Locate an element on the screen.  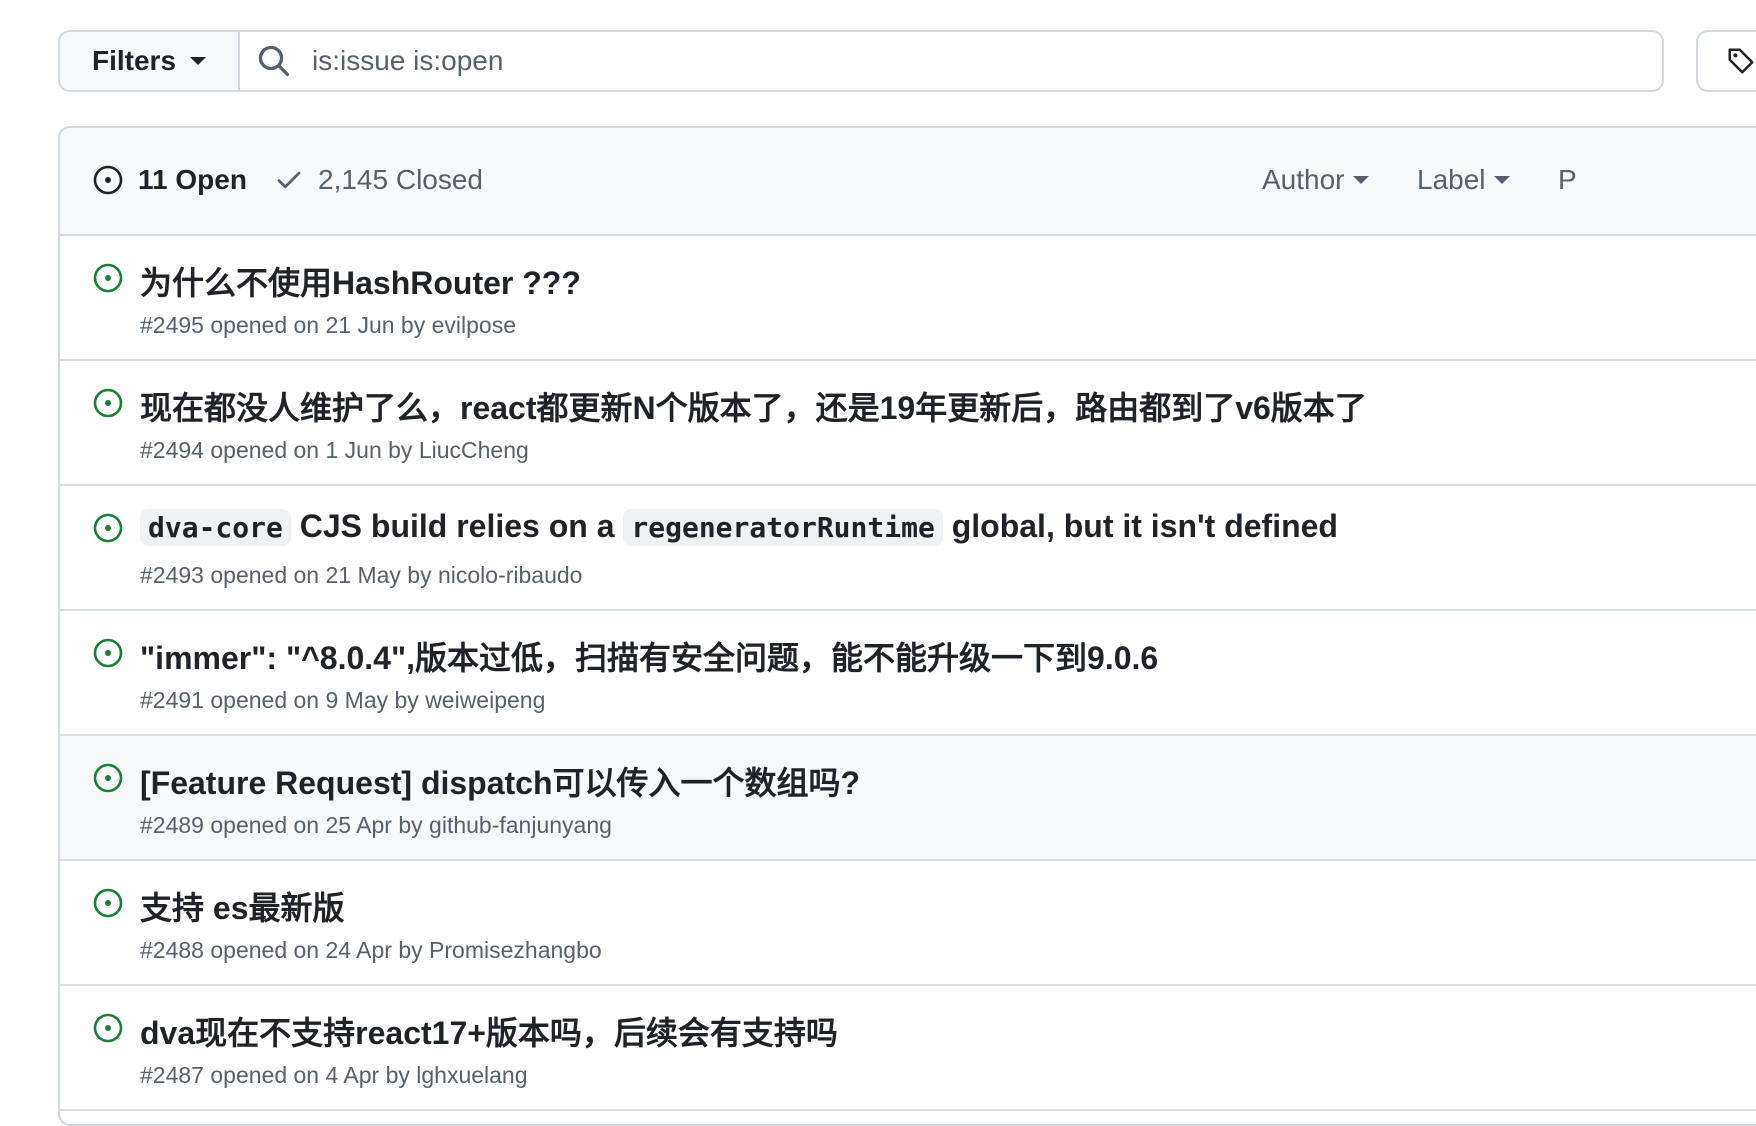
issue-meta: #2495 opened on 21 Jun by evilpose is located at coordinates (328, 325).